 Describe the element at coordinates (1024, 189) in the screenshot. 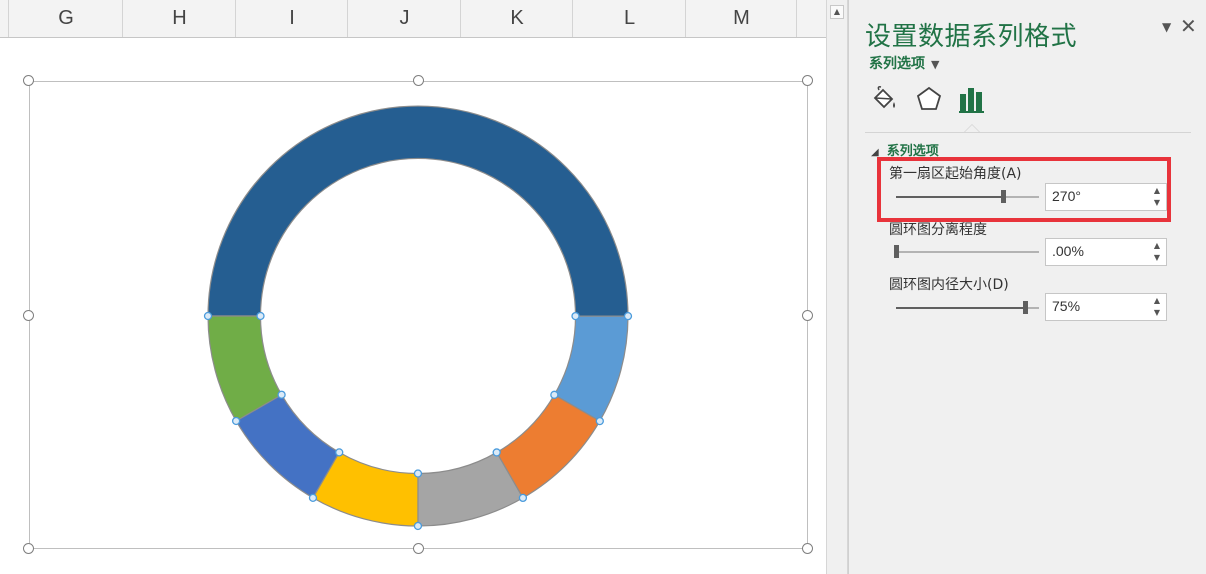

I see `annotation-highlight-box` at that location.